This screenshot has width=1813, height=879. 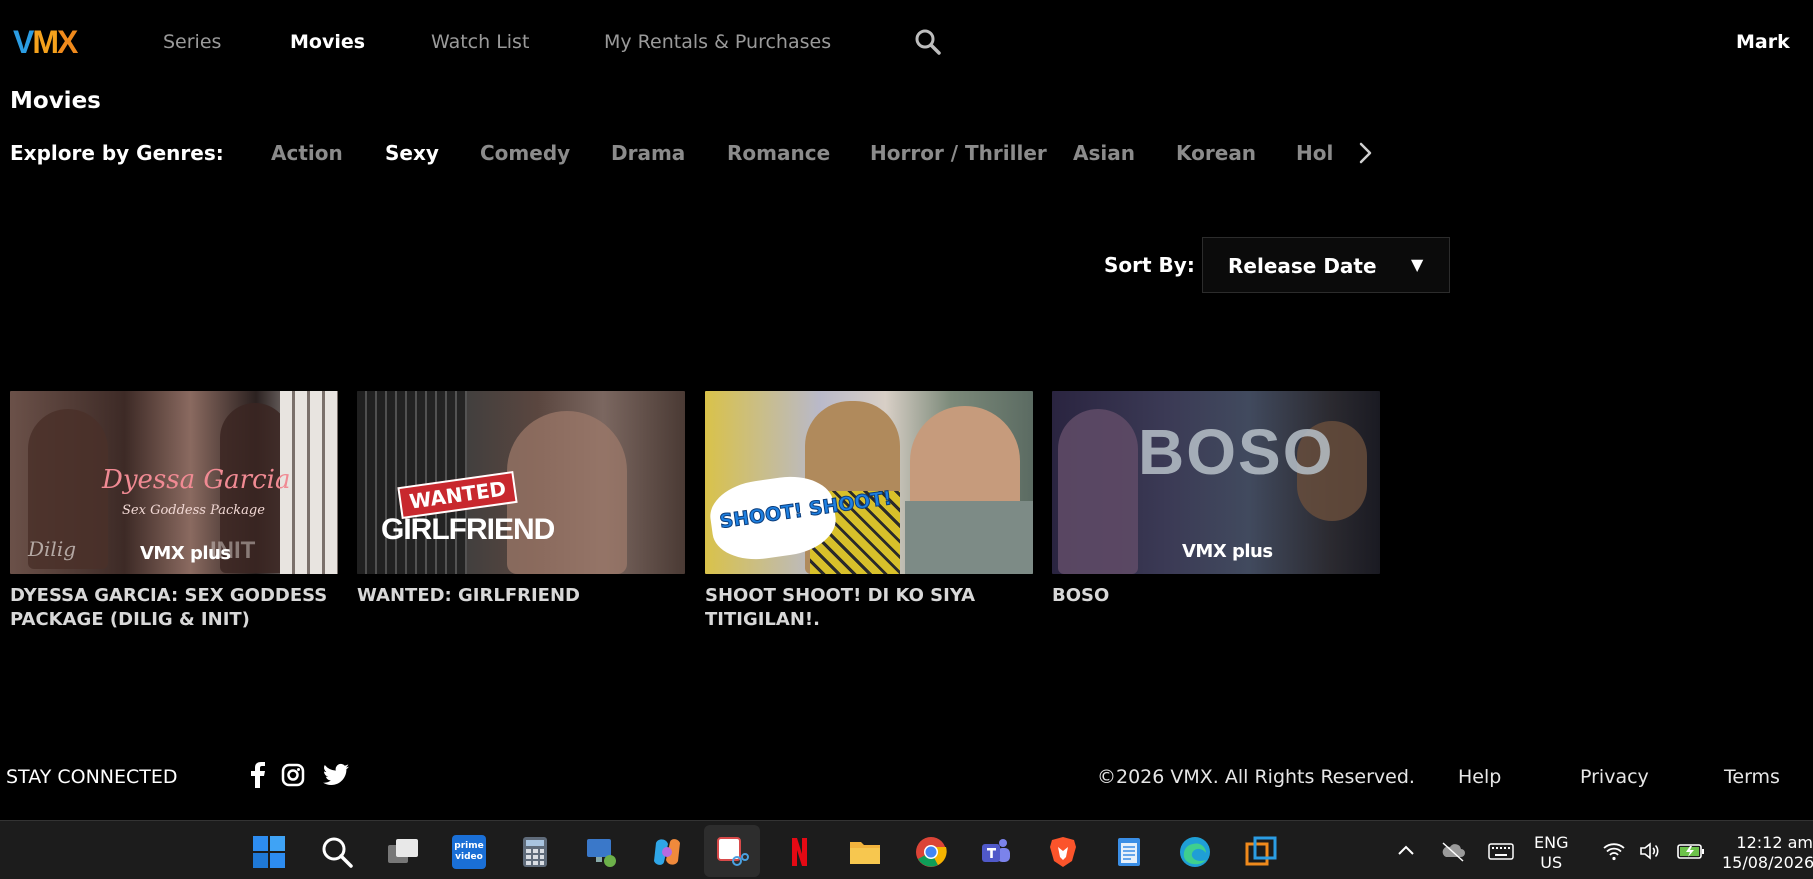 I want to click on movie-title: BOSO, so click(x=1216, y=596).